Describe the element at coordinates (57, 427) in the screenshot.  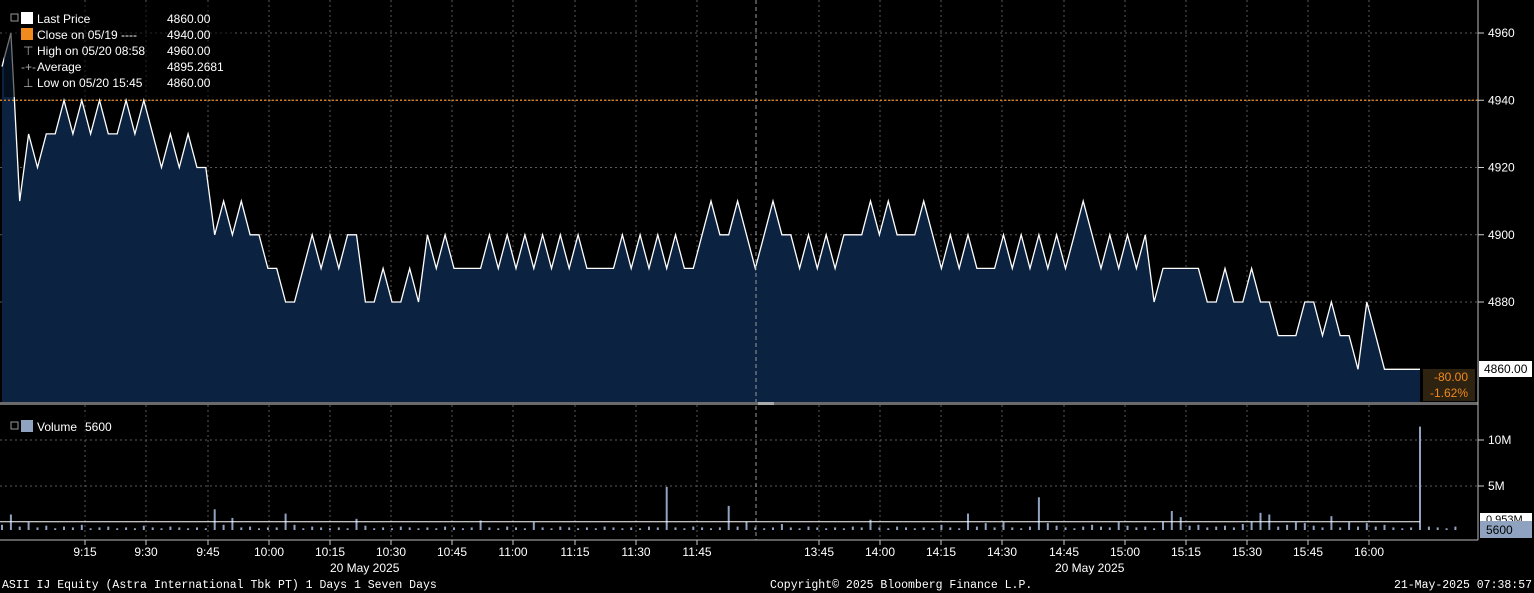
I see `volume-legend-label: Volume` at that location.